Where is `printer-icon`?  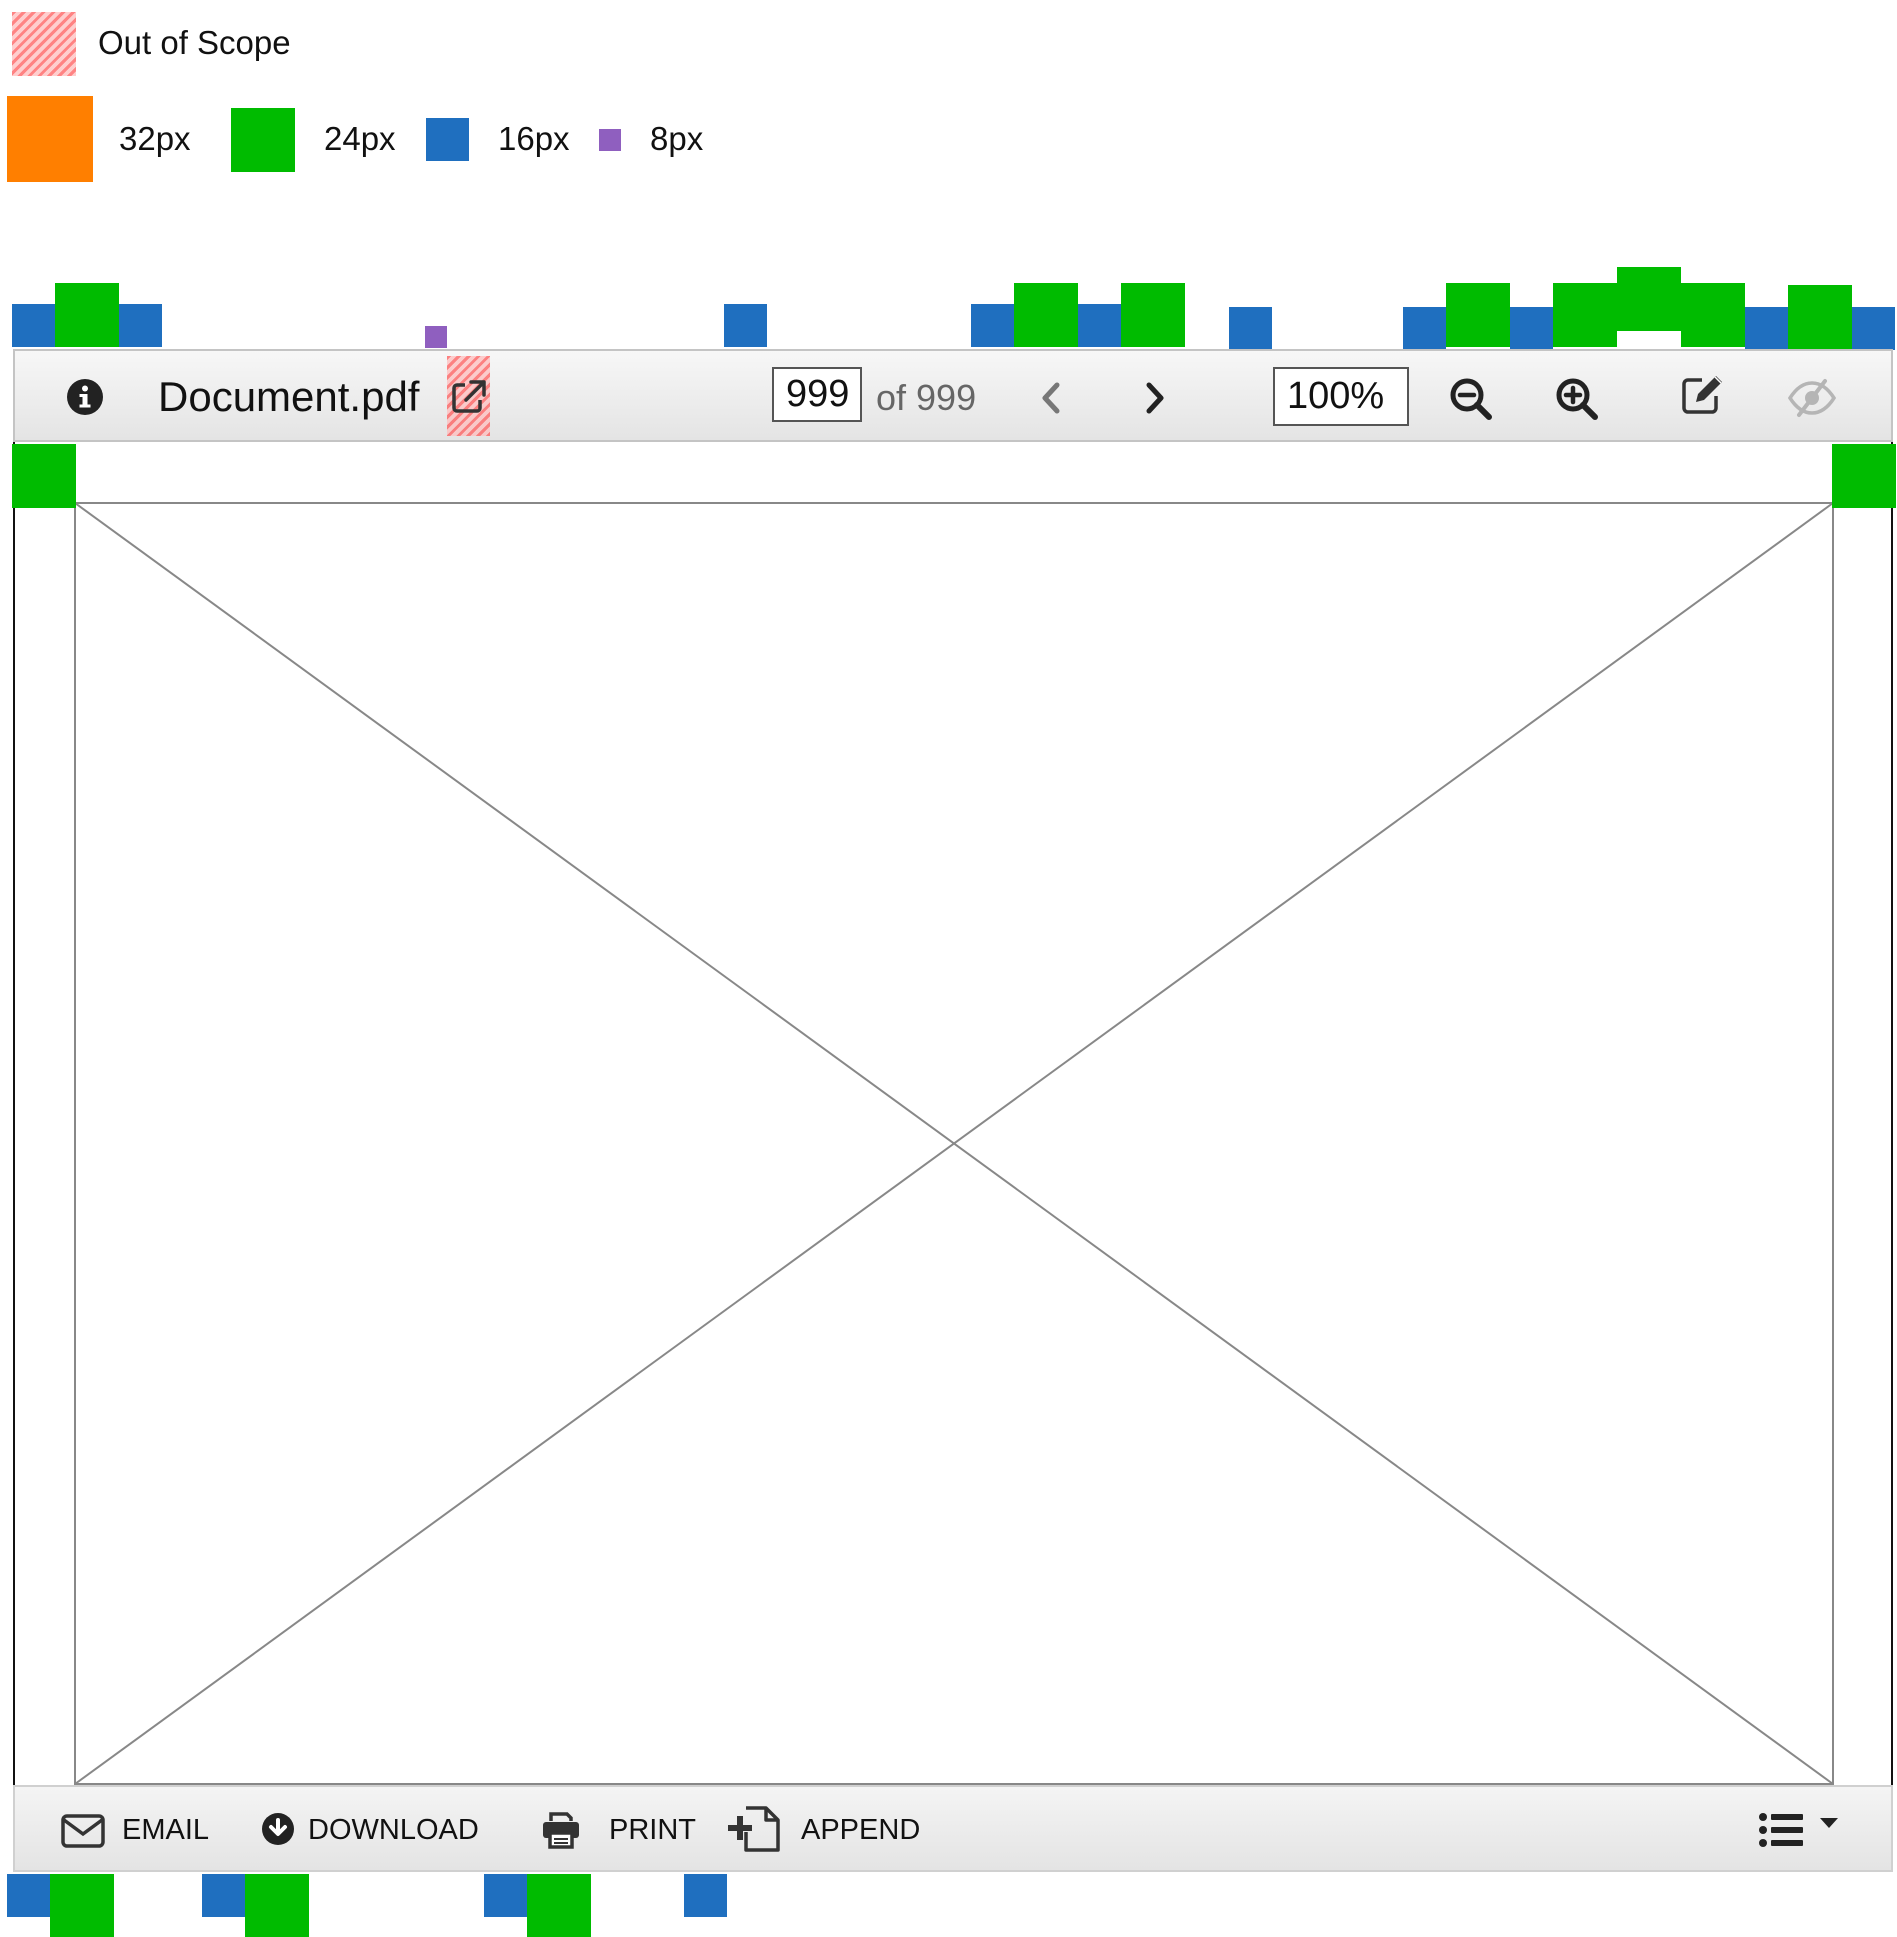
printer-icon is located at coordinates (561, 1830).